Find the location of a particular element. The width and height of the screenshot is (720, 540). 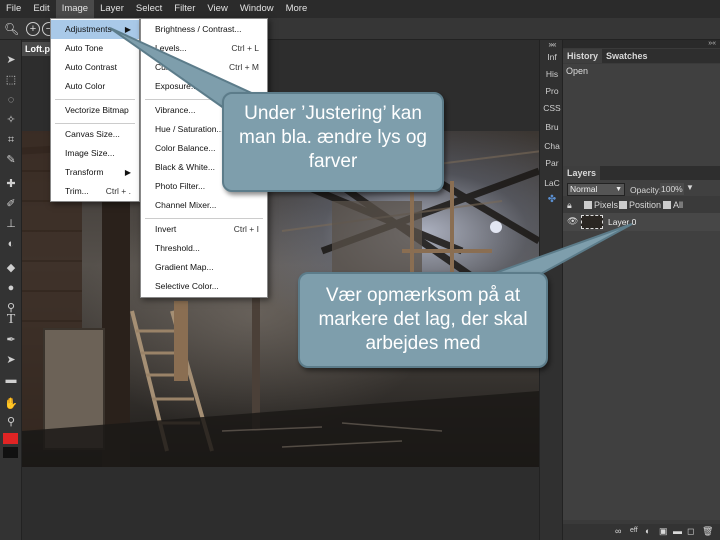

tab-layers: Layers is located at coordinates (582, 173).